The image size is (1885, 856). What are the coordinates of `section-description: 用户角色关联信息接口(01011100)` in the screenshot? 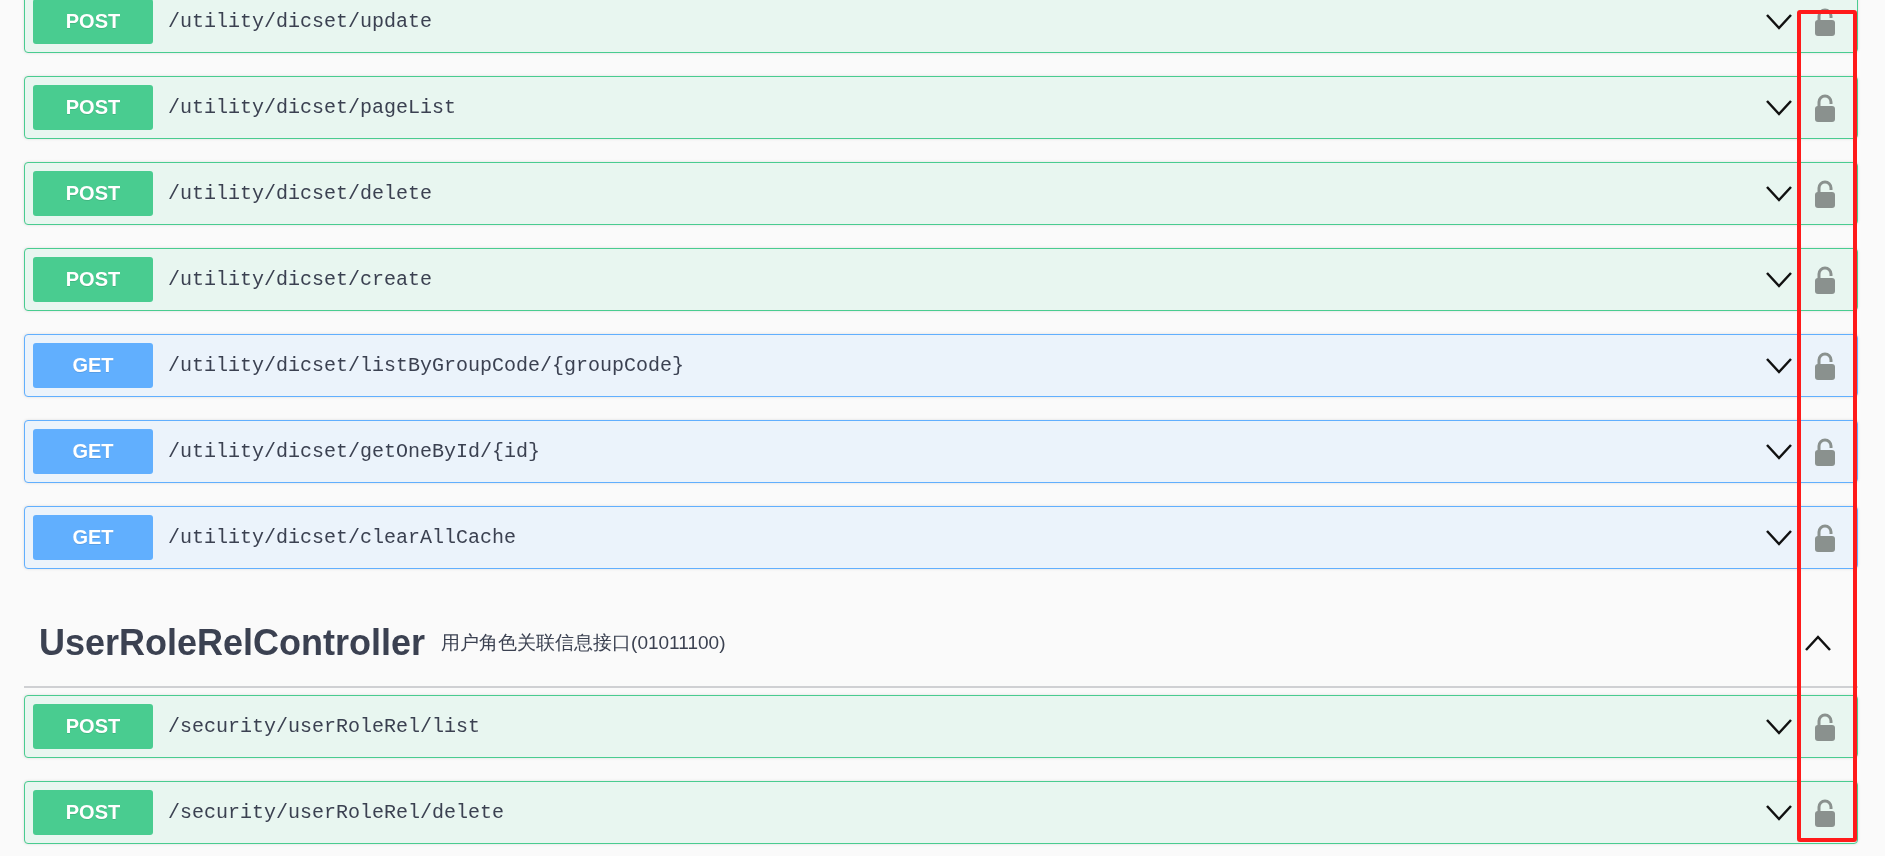 It's located at (584, 643).